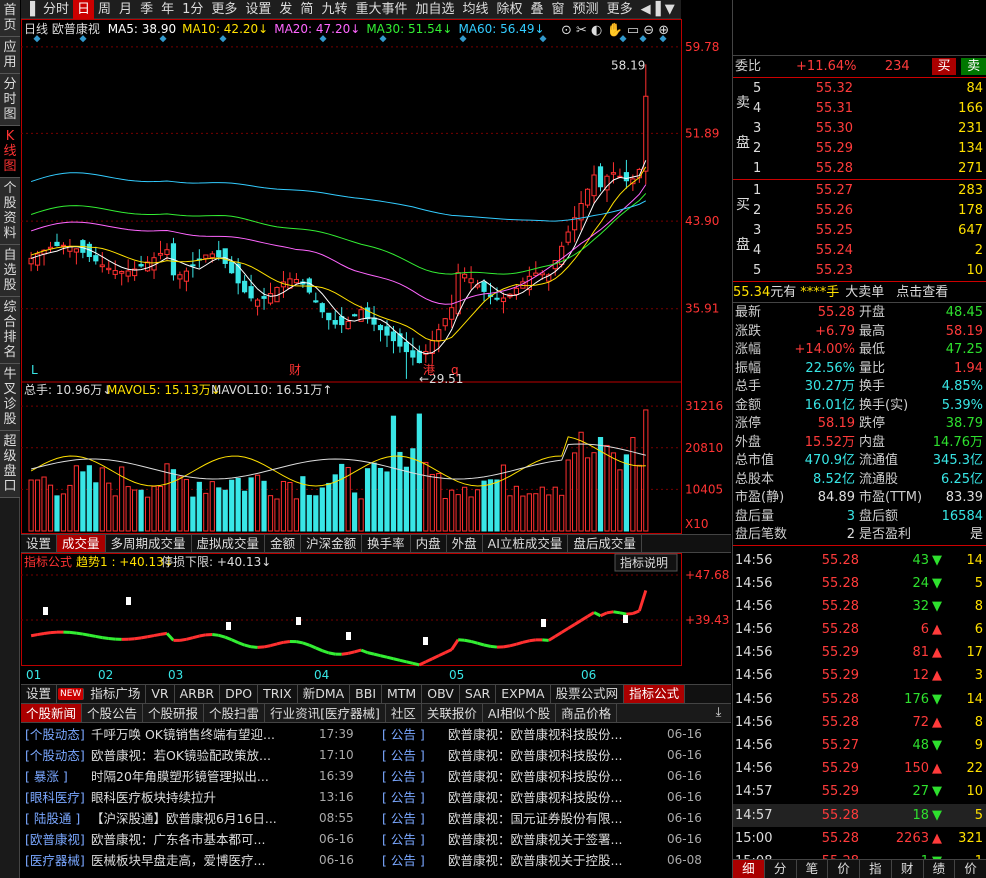 The width and height of the screenshot is (986, 878). I want to click on detail-tab-5: 财, so click(908, 869).